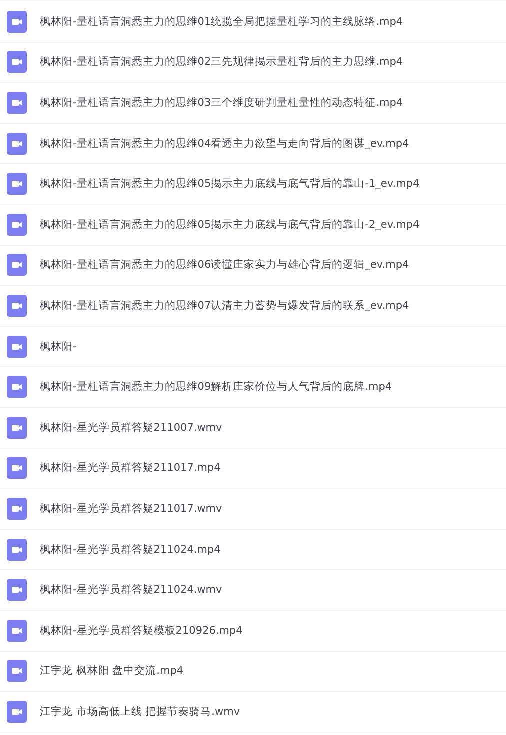  What do you see at coordinates (58, 347) in the screenshot?
I see `file-name: 枫林阳-` at bounding box center [58, 347].